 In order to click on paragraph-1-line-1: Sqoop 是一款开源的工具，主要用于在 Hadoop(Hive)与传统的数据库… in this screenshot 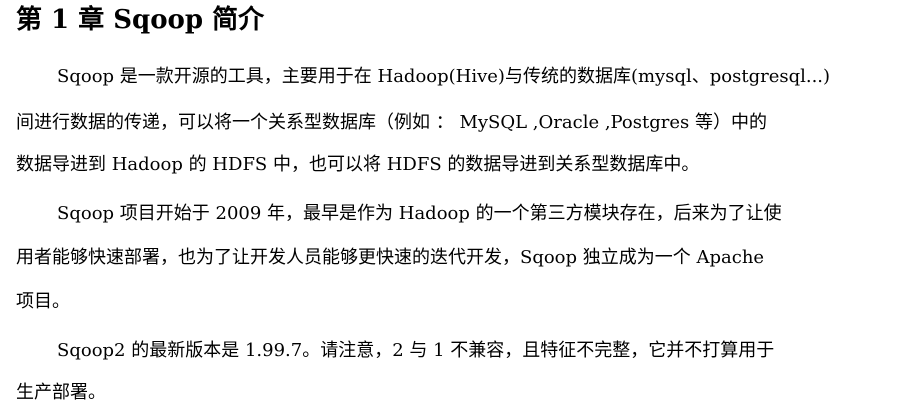, I will do `click(444, 76)`.